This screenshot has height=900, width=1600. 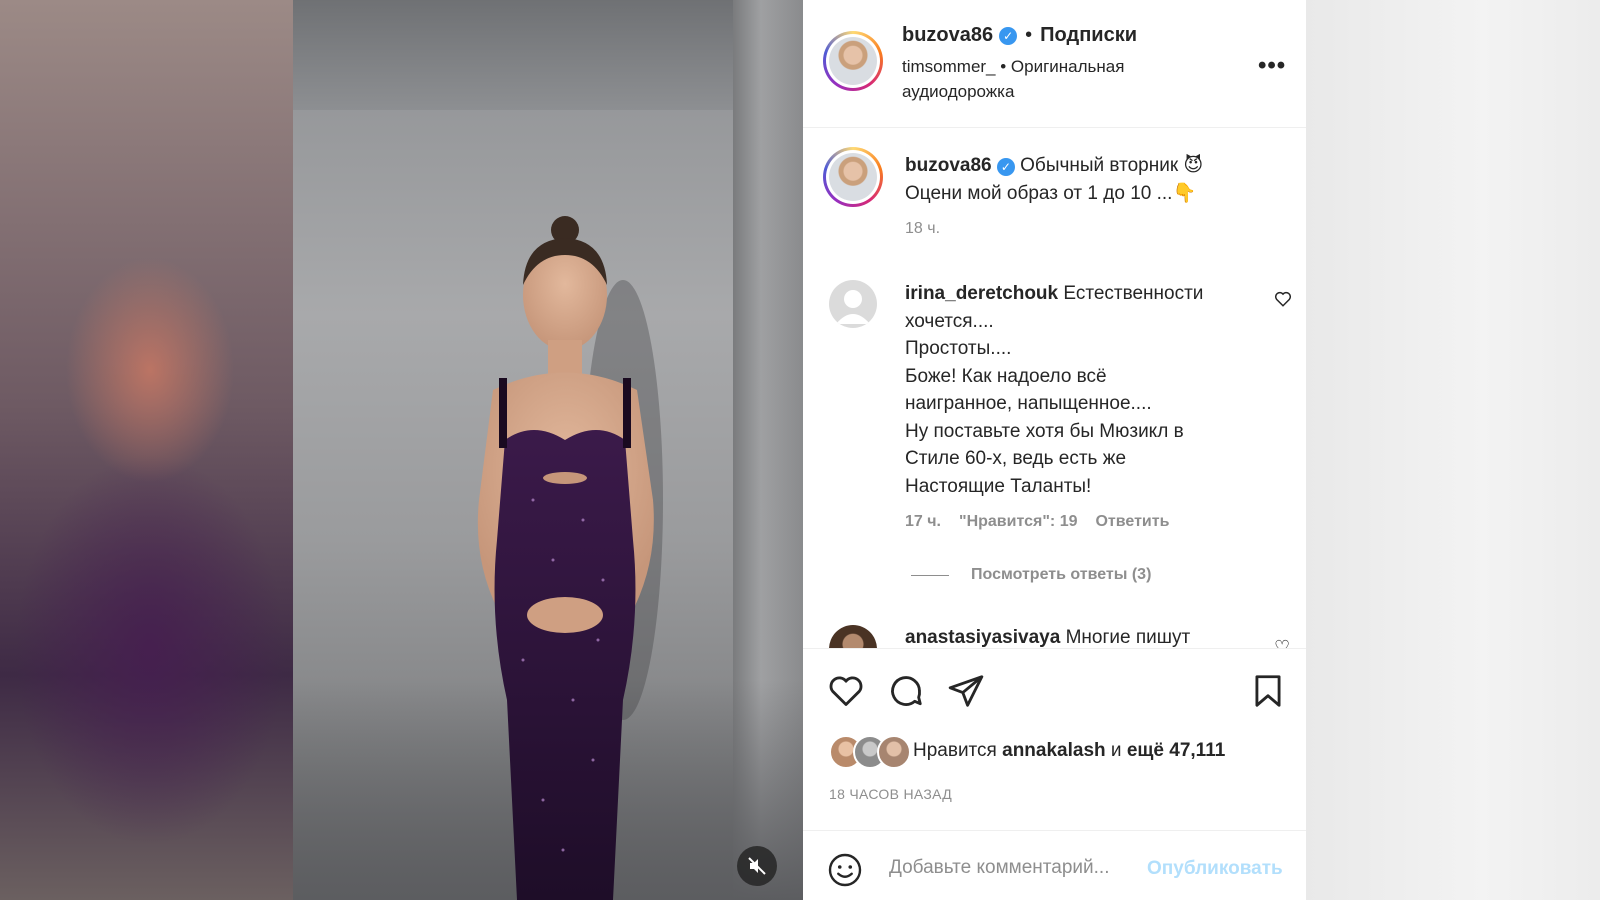 I want to click on publish-button: Опубликовать, so click(x=1215, y=869).